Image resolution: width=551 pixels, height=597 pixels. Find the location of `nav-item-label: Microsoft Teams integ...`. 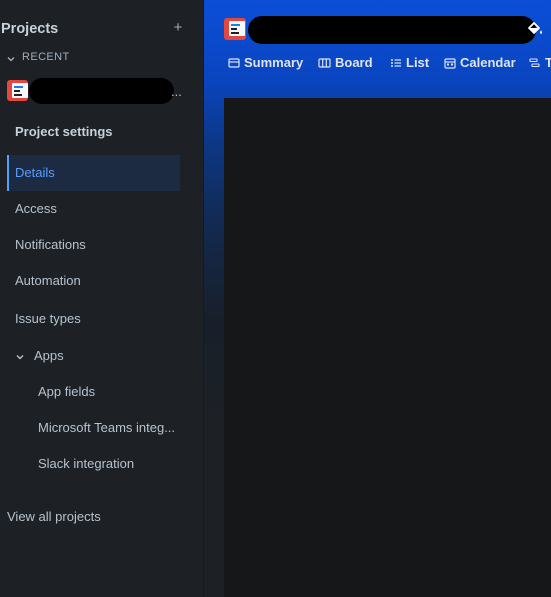

nav-item-label: Microsoft Teams integ... is located at coordinates (107, 427).